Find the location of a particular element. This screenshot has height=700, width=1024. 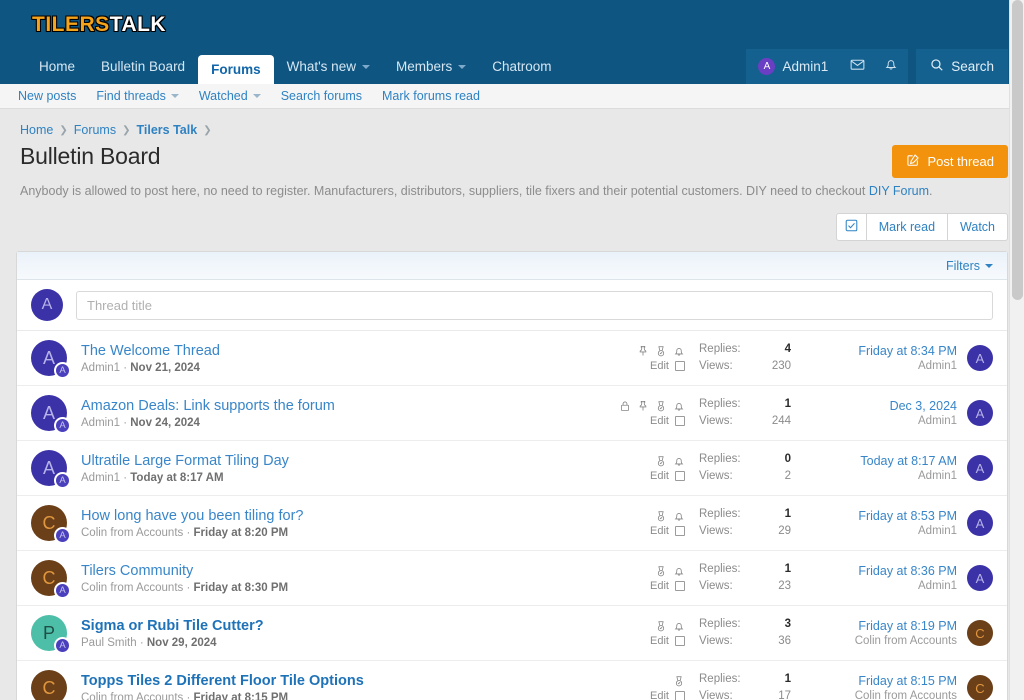

site-logo: TILERSTALK is located at coordinates (99, 25).